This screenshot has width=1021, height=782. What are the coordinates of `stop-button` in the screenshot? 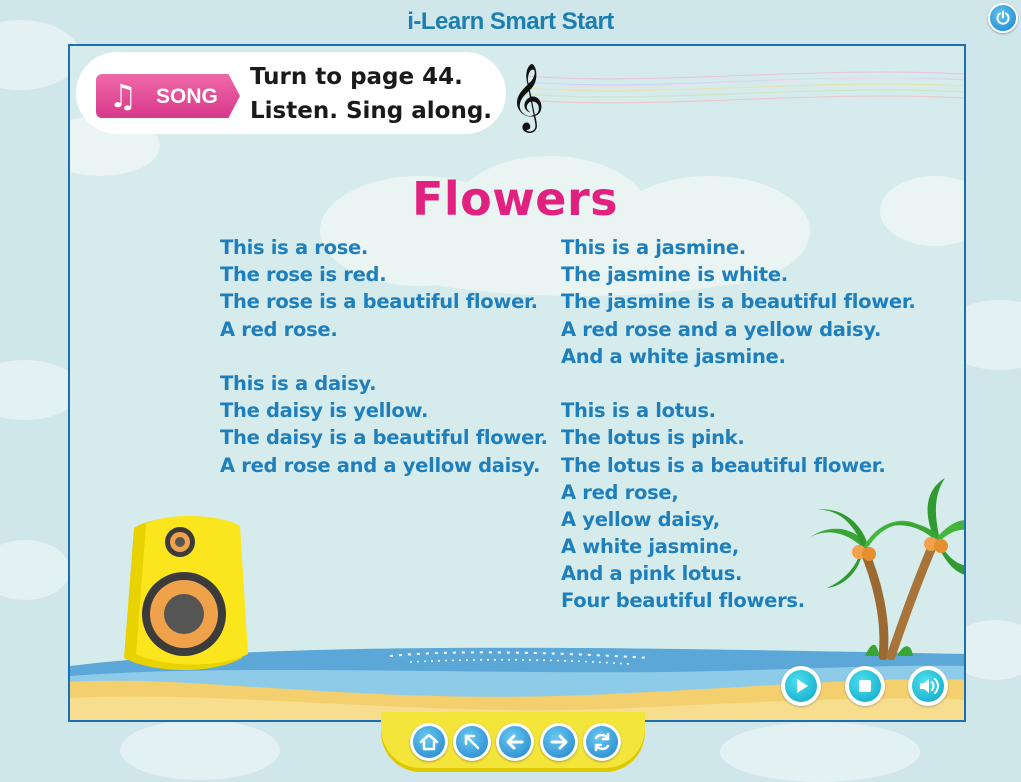 It's located at (865, 686).